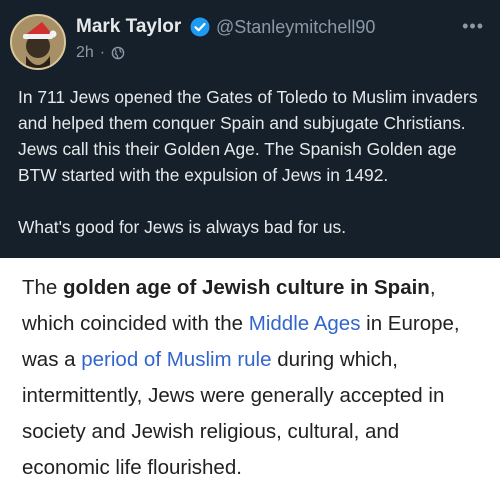 The height and width of the screenshot is (494, 500). I want to click on muslim-rule-link: period of Muslim rule, so click(176, 359).